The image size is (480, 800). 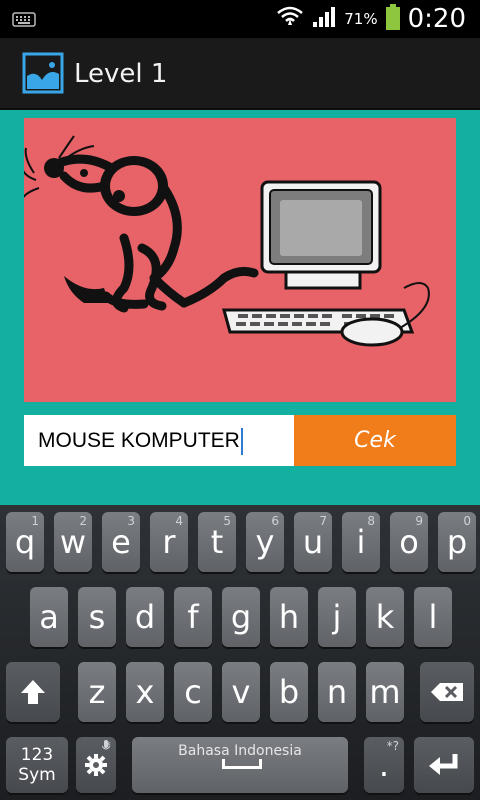 What do you see at coordinates (241, 441) in the screenshot?
I see `text-cursor` at bounding box center [241, 441].